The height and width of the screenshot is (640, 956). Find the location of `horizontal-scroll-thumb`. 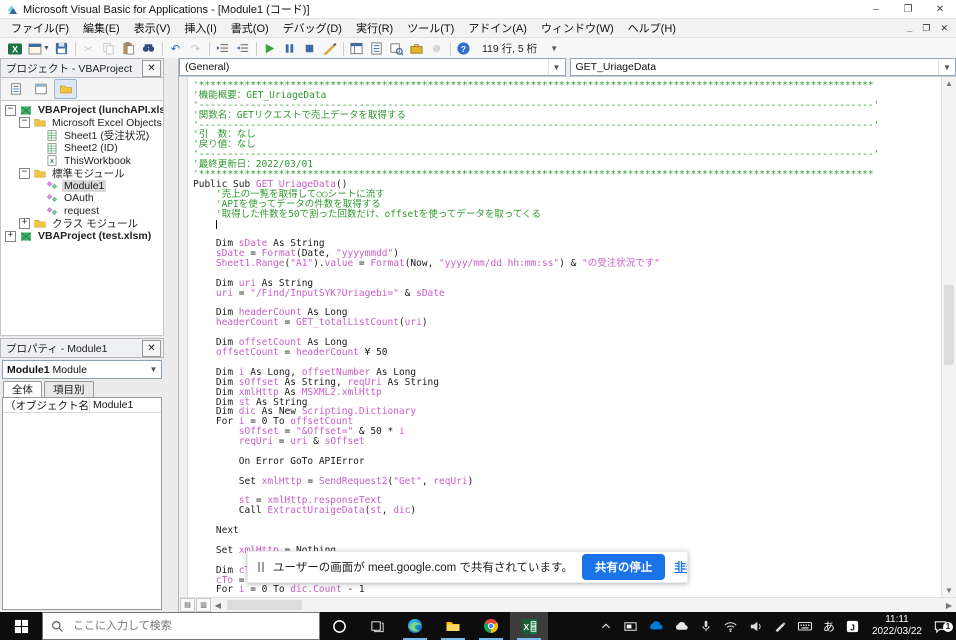

horizontal-scroll-thumb is located at coordinates (264, 605).